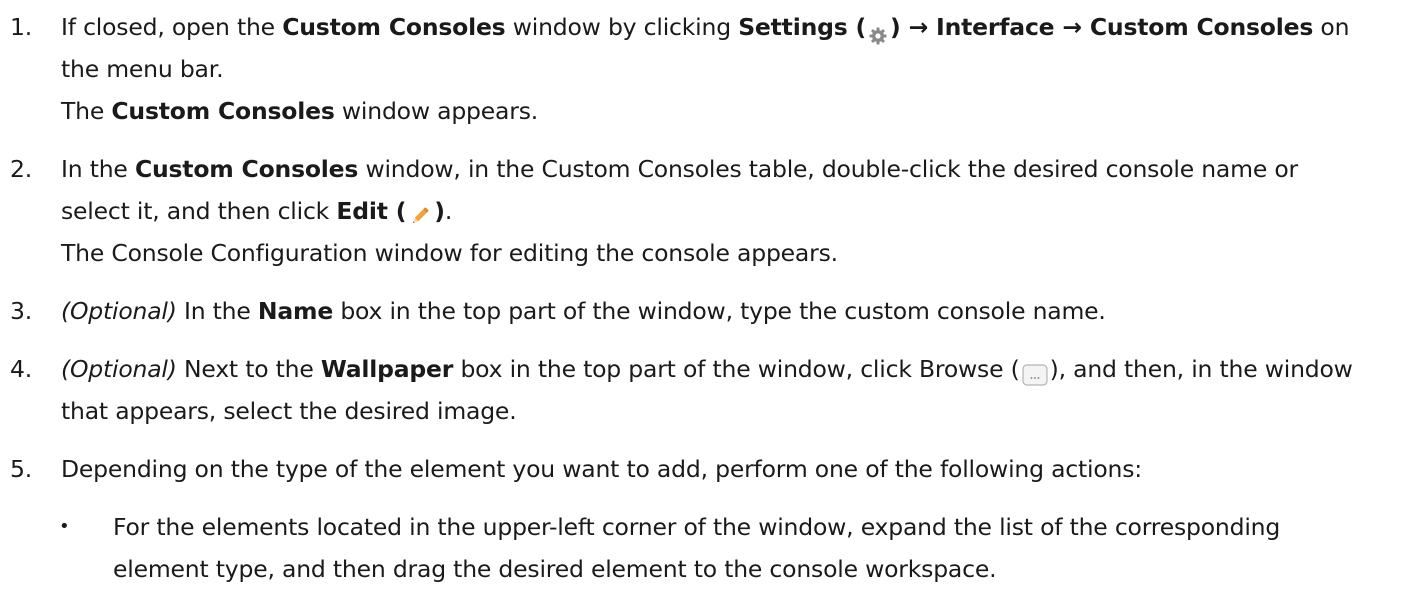 Image resolution: width=1401 pixels, height=590 pixels. I want to click on text: ), and then, in the window, so click(1201, 369).